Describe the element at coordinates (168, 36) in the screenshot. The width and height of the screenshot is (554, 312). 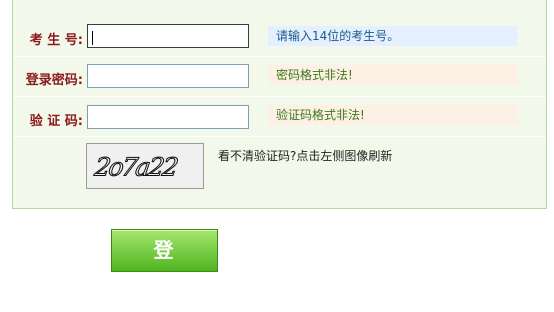
I see `exam-id-input` at that location.